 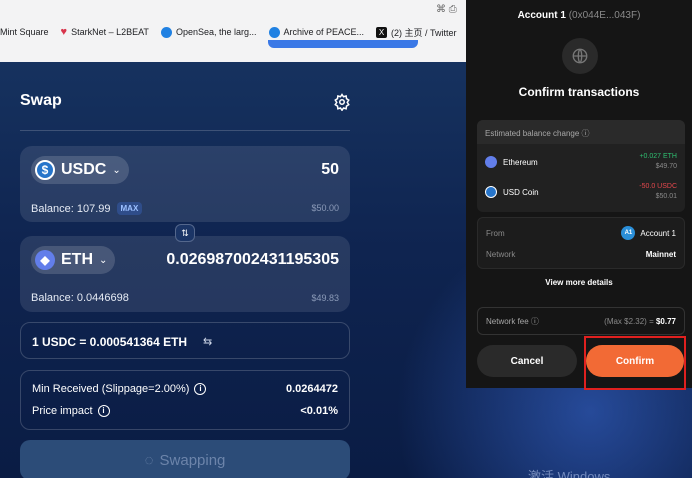 What do you see at coordinates (581, 233) in the screenshot?
I see `from-row: From A1 Account 1` at bounding box center [581, 233].